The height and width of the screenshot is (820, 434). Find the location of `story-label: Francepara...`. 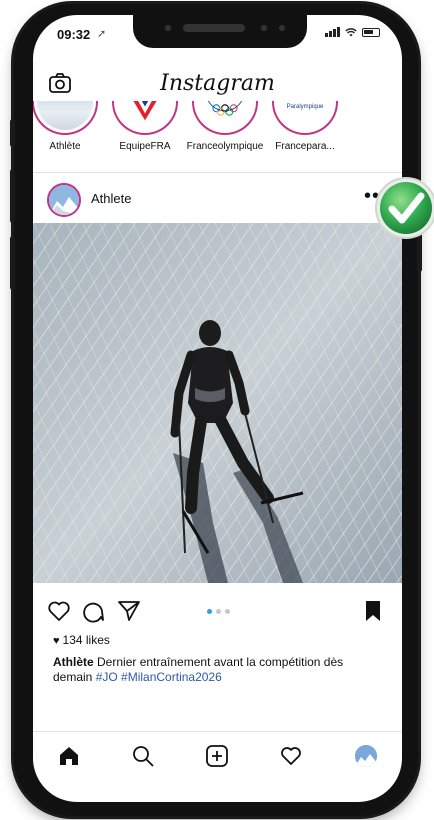

story-label: Francepara... is located at coordinates (305, 146).